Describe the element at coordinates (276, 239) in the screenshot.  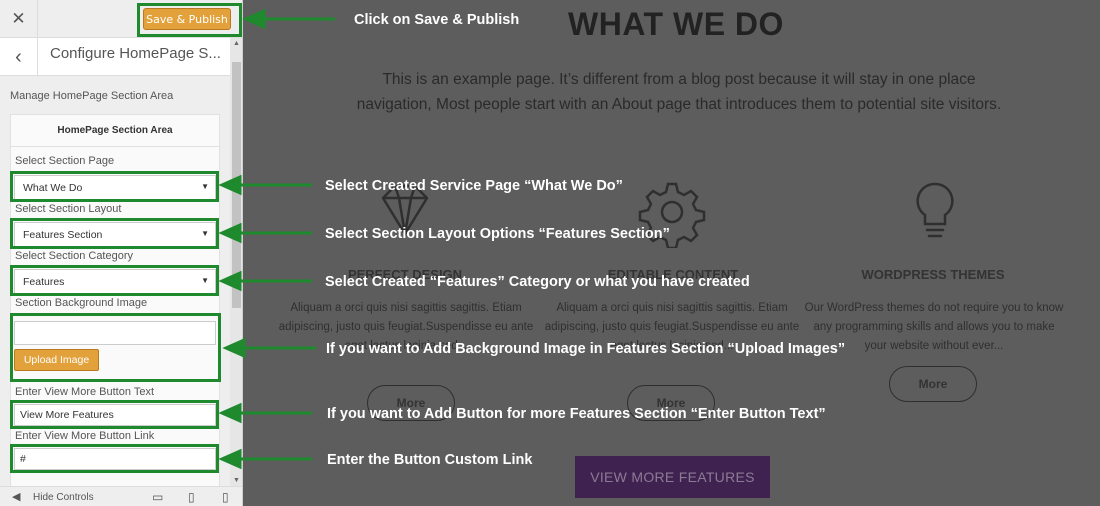
I see `annotation-arrows` at that location.